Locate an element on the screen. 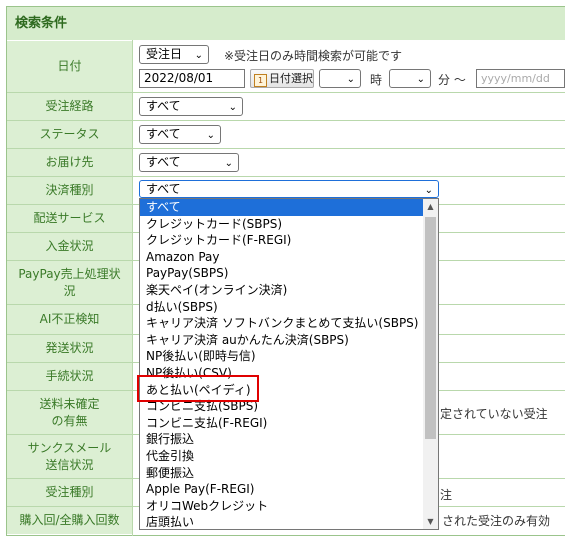 The width and height of the screenshot is (565, 538). label-purchase-count: 購入回/全購入回数 is located at coordinates (69, 520).